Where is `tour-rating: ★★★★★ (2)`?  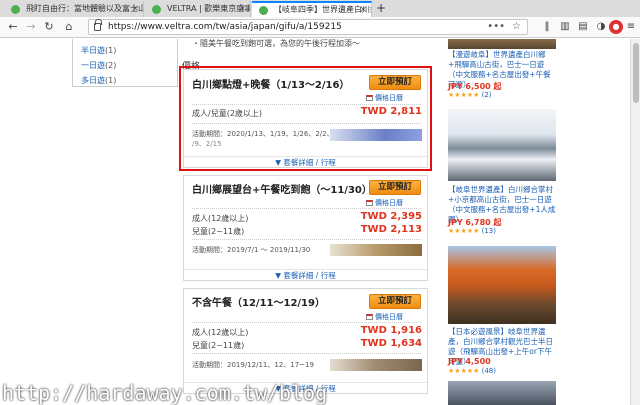
tour-rating: ★★★★★ (2) is located at coordinates (470, 95).